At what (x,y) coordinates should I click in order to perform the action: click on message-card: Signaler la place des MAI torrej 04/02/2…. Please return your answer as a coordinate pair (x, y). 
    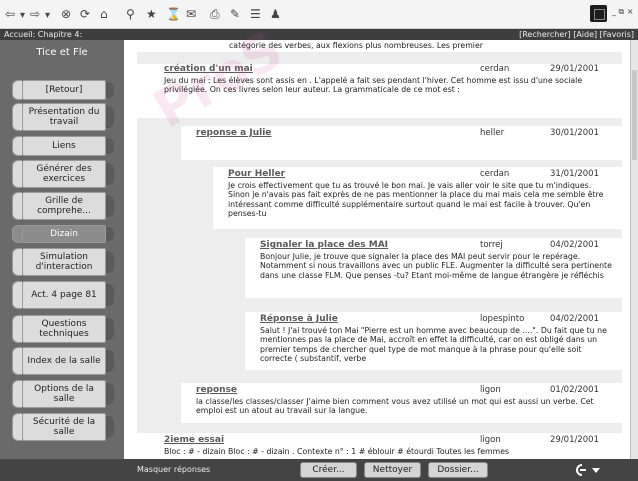
    Looking at the image, I should click on (433, 268).